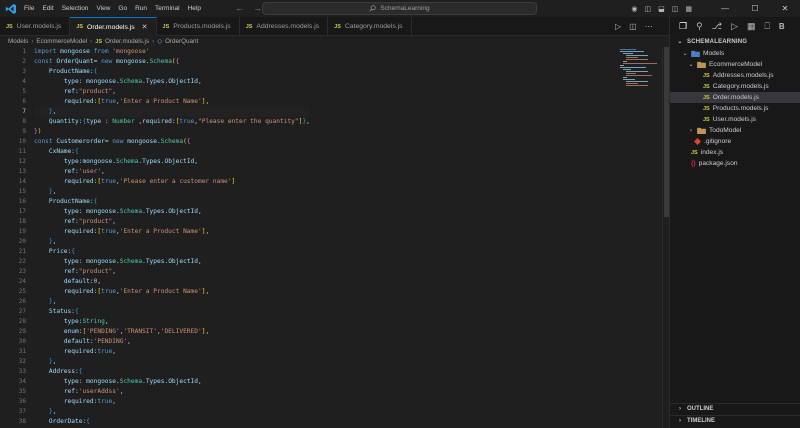 The height and width of the screenshot is (428, 800). What do you see at coordinates (734, 26) in the screenshot?
I see `run-debug-icon: ▷` at bounding box center [734, 26].